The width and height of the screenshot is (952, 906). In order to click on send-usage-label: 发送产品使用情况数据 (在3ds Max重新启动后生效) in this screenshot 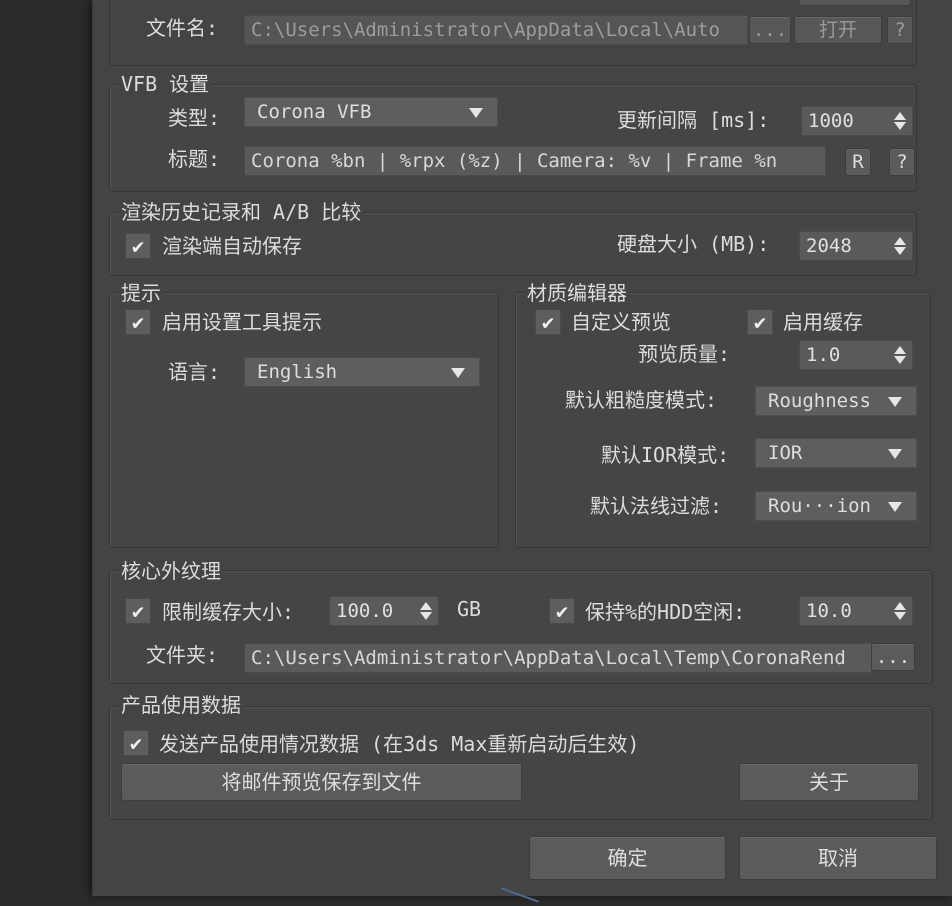, I will do `click(399, 744)`.